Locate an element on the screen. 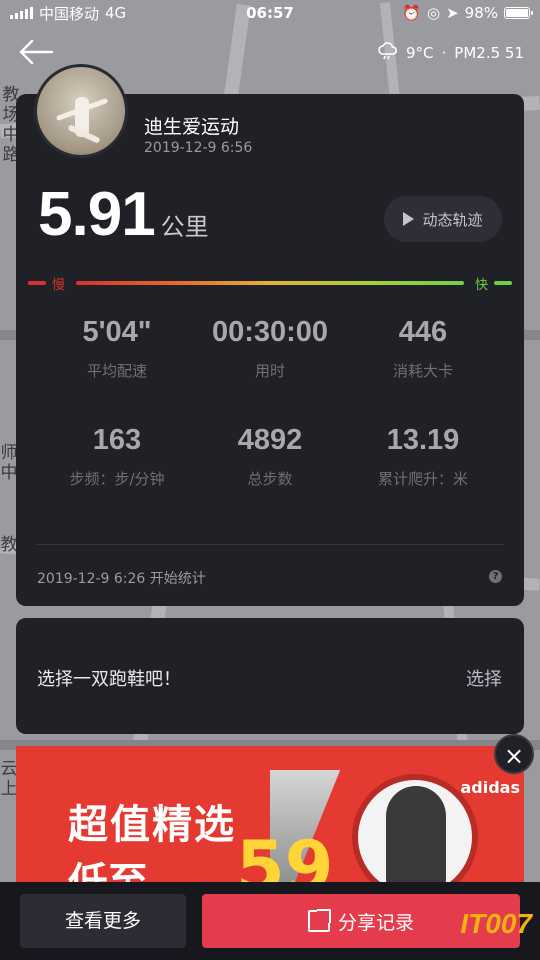  shoe-select-card: 选择一双跑鞋吧！ 选择 is located at coordinates (270, 676).